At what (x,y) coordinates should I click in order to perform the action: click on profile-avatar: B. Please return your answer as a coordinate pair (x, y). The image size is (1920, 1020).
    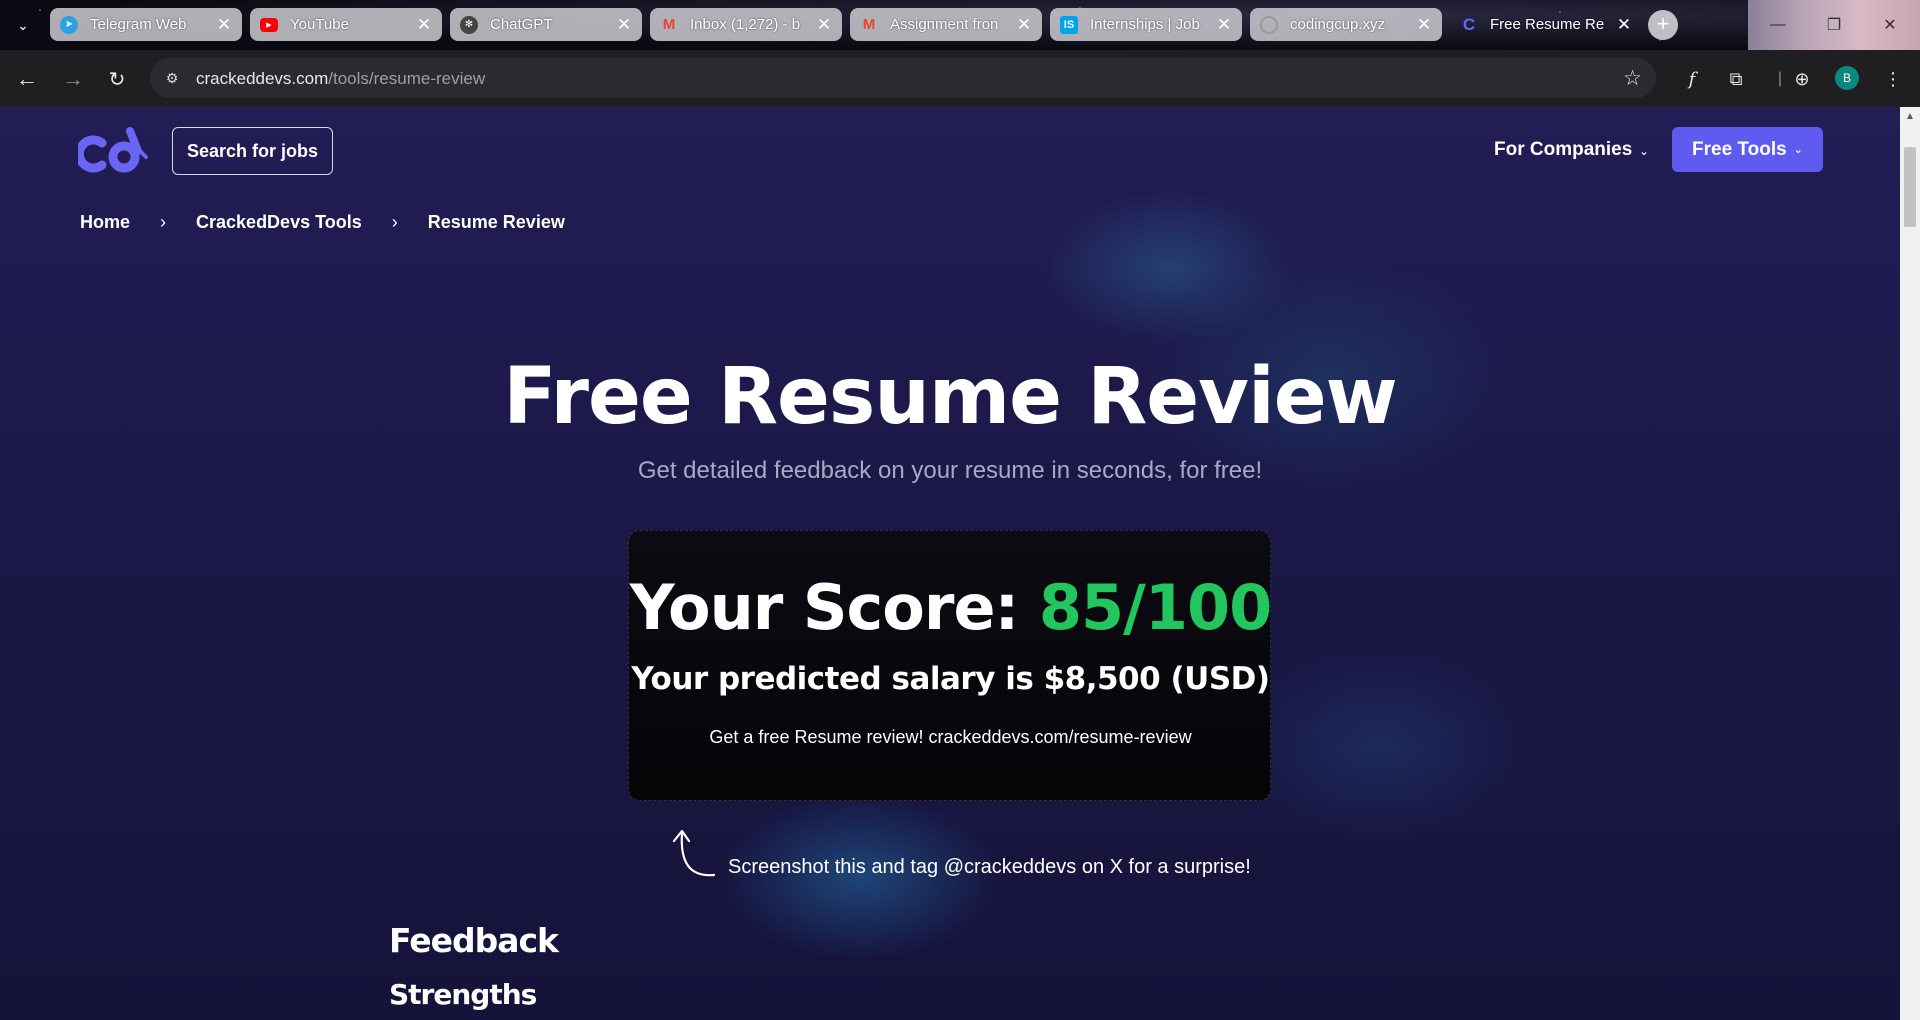
    Looking at the image, I should click on (1847, 78).